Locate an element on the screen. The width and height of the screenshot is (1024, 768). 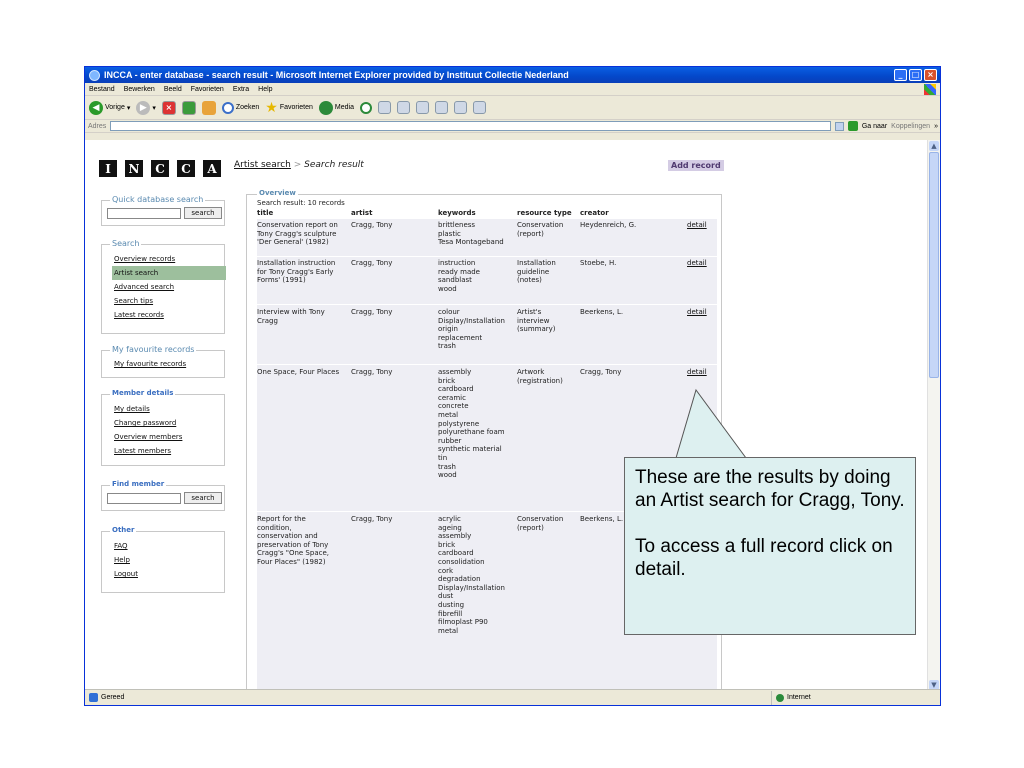
callout-pointer is located at coordinates (711, 423).